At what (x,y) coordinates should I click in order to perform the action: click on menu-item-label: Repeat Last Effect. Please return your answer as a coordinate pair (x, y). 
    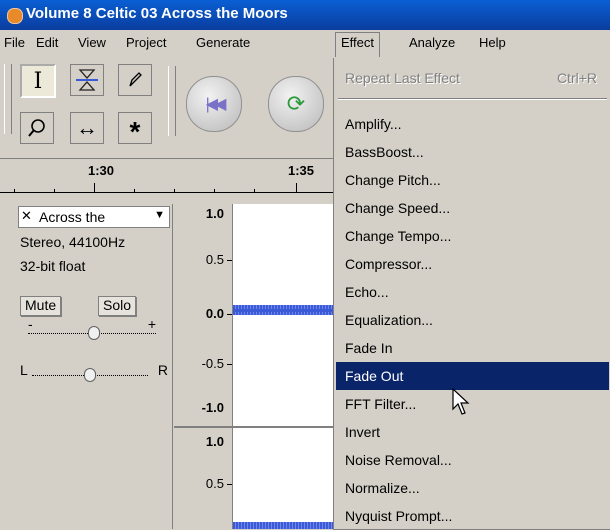
    Looking at the image, I should click on (402, 78).